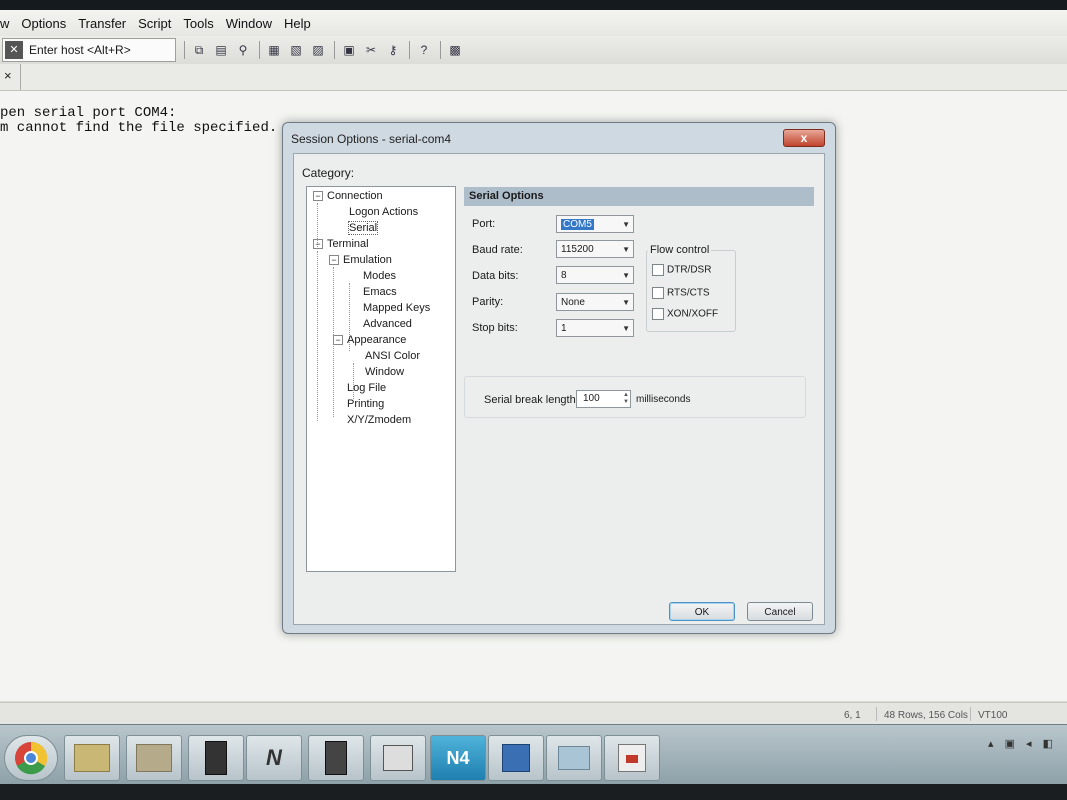 This screenshot has width=1067, height=800. I want to click on dialog-title: Session Options - serial-com4, so click(371, 139).